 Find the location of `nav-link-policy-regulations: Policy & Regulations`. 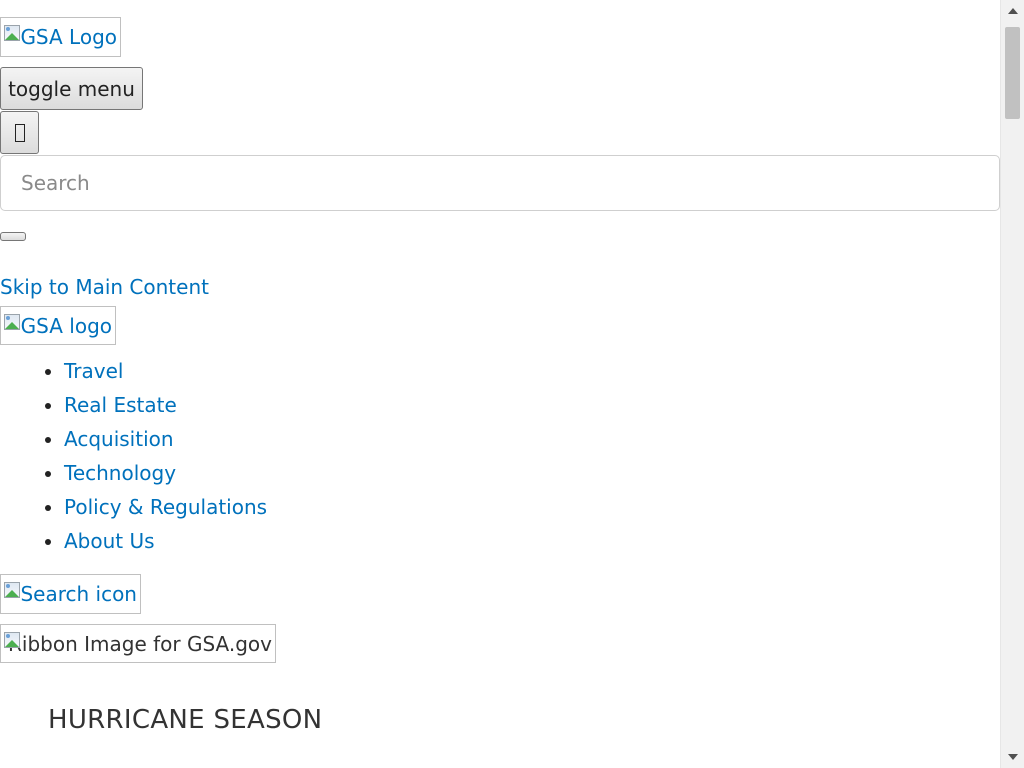

nav-link-policy-regulations: Policy & Regulations is located at coordinates (165, 507).